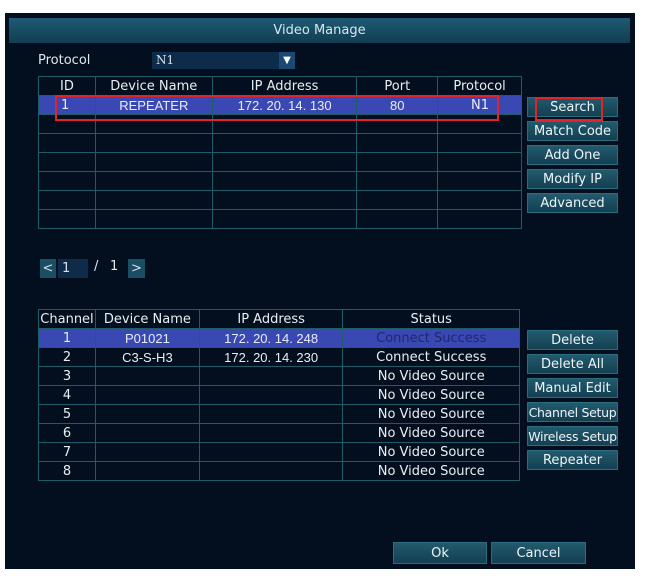 This screenshot has height=581, width=647. Describe the element at coordinates (114, 266) in the screenshot. I see `page-total: 1` at that location.